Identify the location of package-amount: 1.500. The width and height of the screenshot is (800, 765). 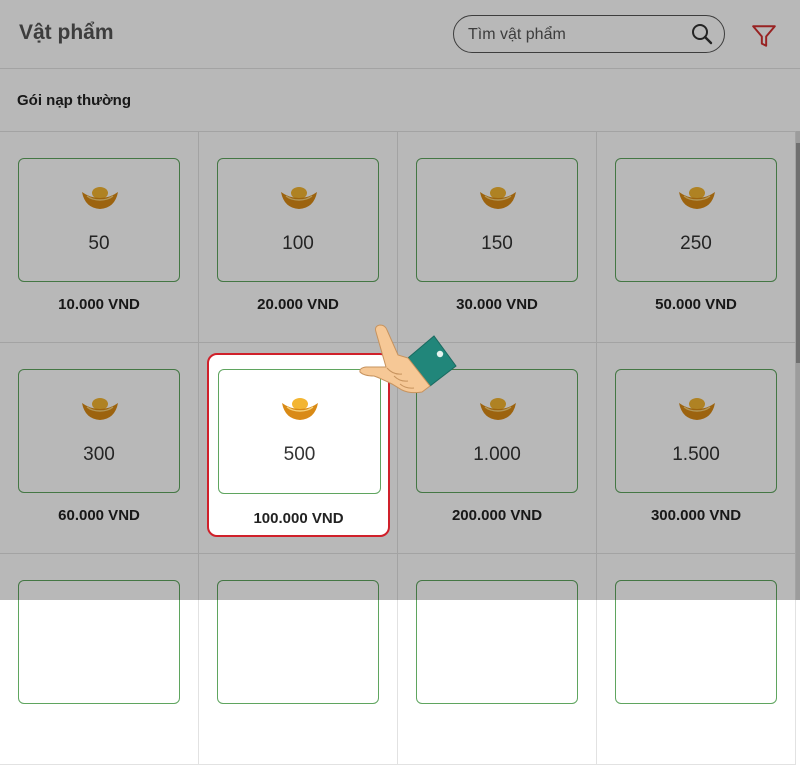
(696, 454).